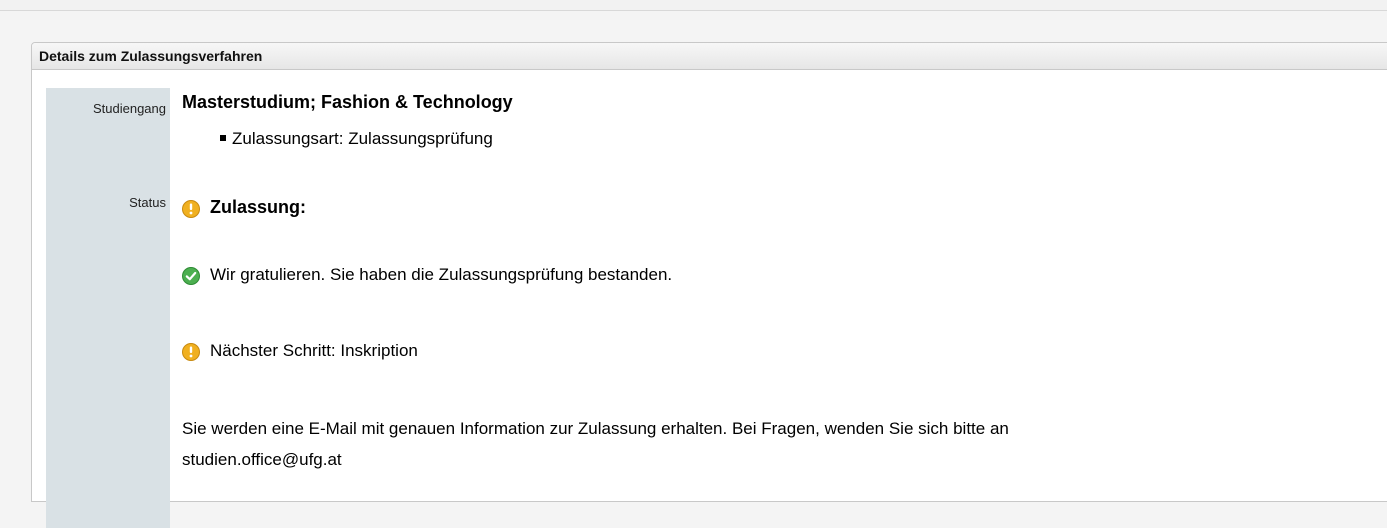 The width and height of the screenshot is (1387, 528). What do you see at coordinates (129, 108) in the screenshot?
I see `studiengang-label: Studiengang` at bounding box center [129, 108].